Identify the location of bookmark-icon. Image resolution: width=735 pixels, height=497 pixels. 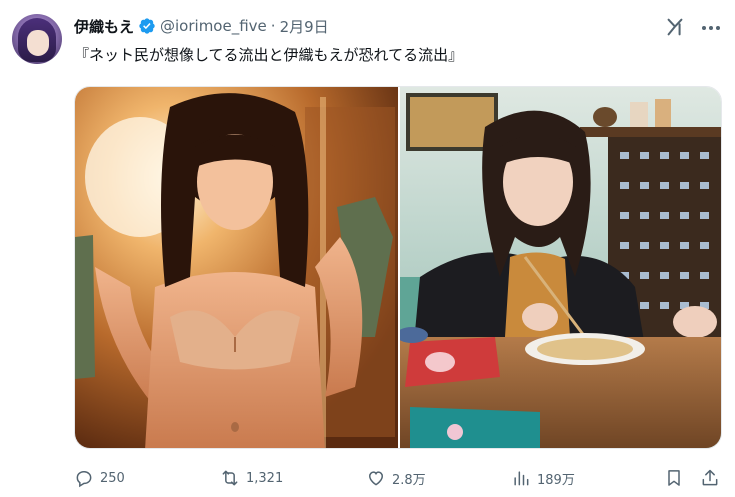
(674, 478).